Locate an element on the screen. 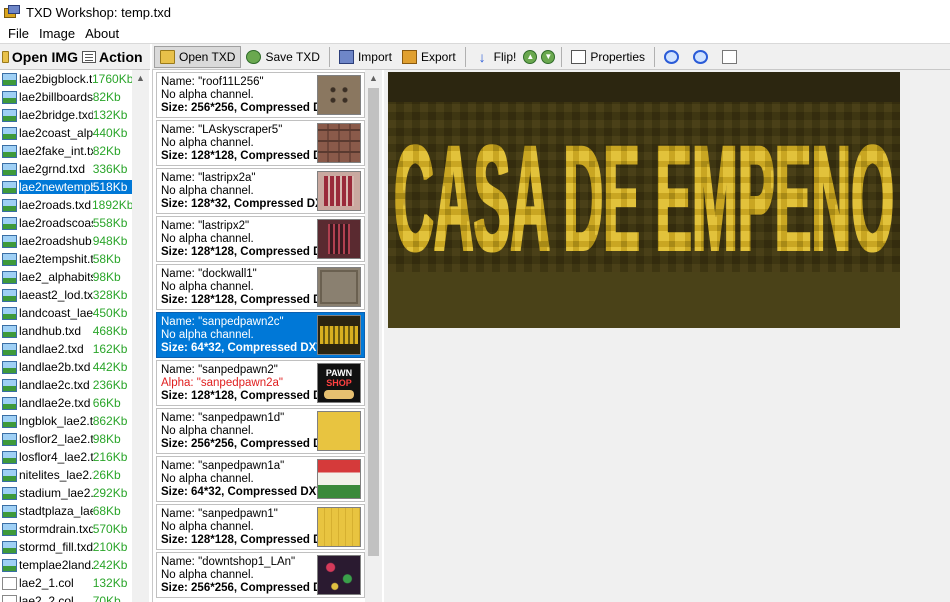 The width and height of the screenshot is (950, 602). scrollbar-thumb is located at coordinates (373, 322).